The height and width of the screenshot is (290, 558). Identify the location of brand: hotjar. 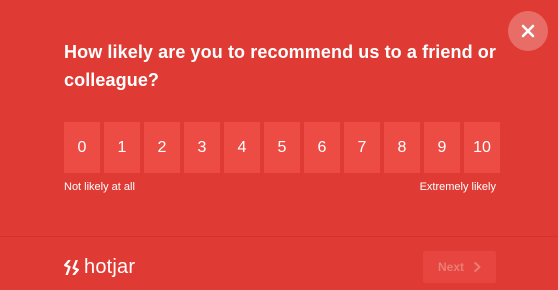
(99, 267).